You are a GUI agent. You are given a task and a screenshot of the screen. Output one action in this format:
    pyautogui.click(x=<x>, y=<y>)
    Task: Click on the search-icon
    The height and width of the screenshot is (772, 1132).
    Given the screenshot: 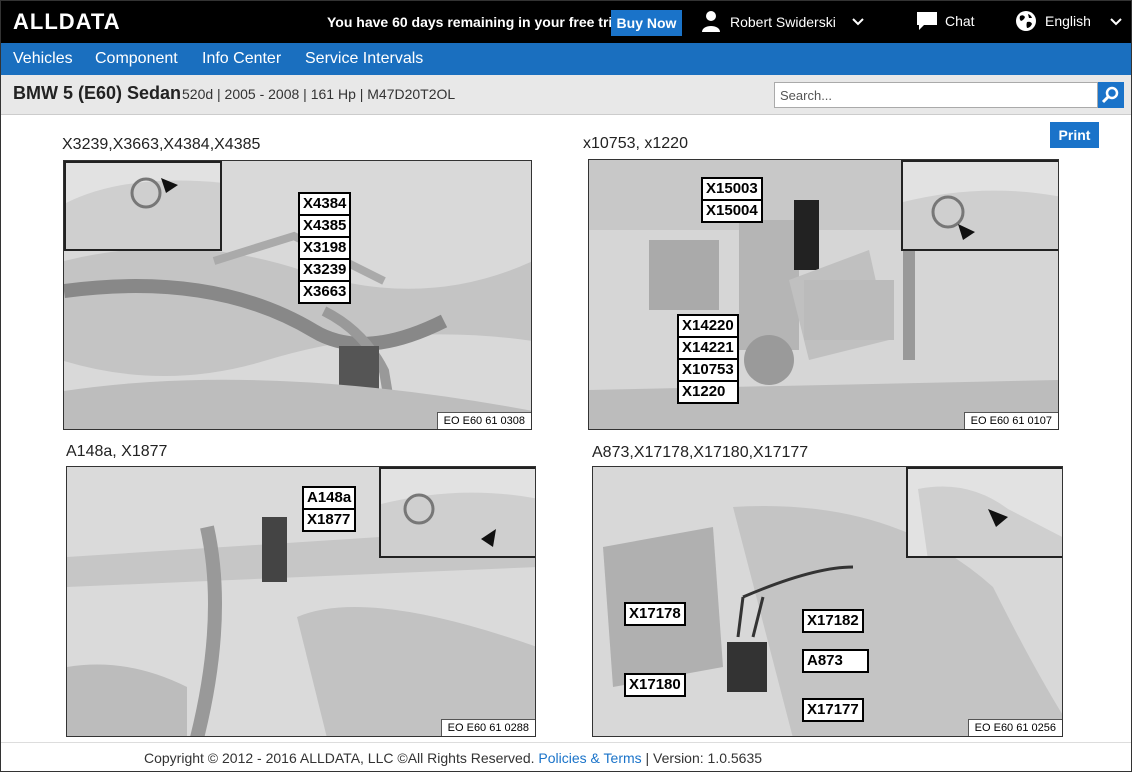 What is the action you would take?
    pyautogui.click(x=1110, y=95)
    